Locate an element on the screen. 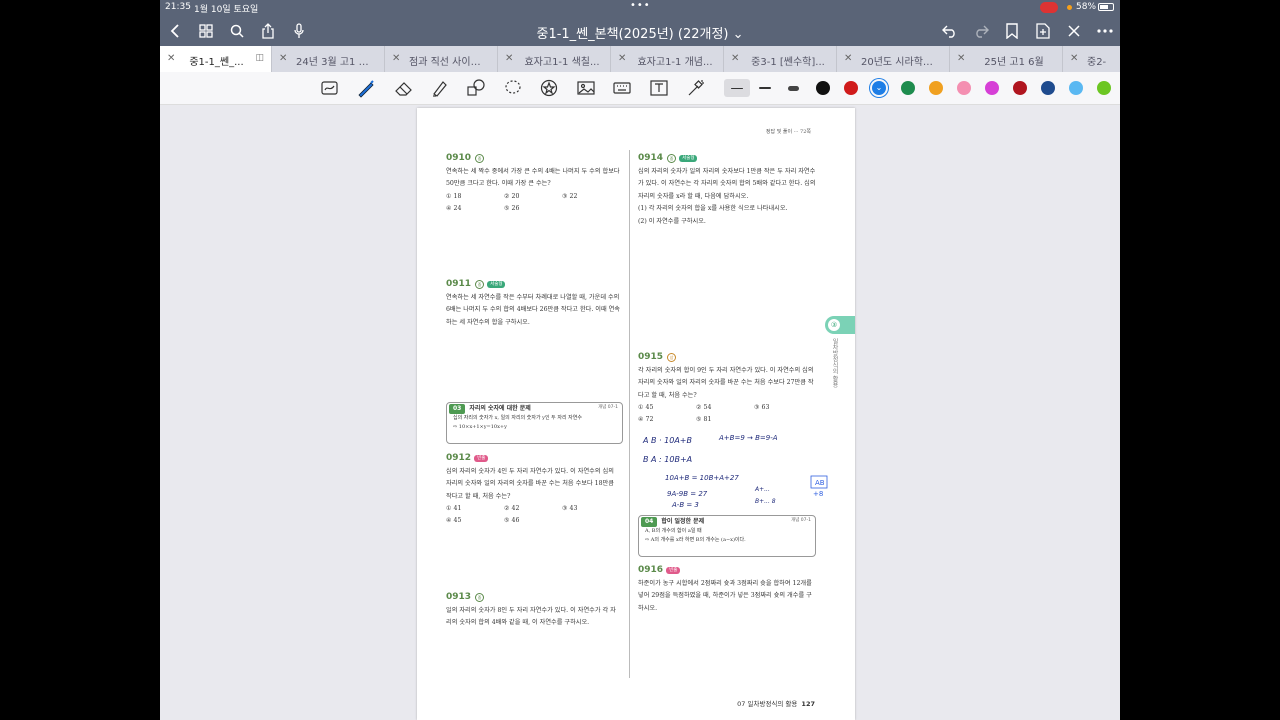 The width and height of the screenshot is (1280, 720). nav-bar: 중1-1_쎈_본책(2025년) (22개정) ⌄ is located at coordinates (640, 31).